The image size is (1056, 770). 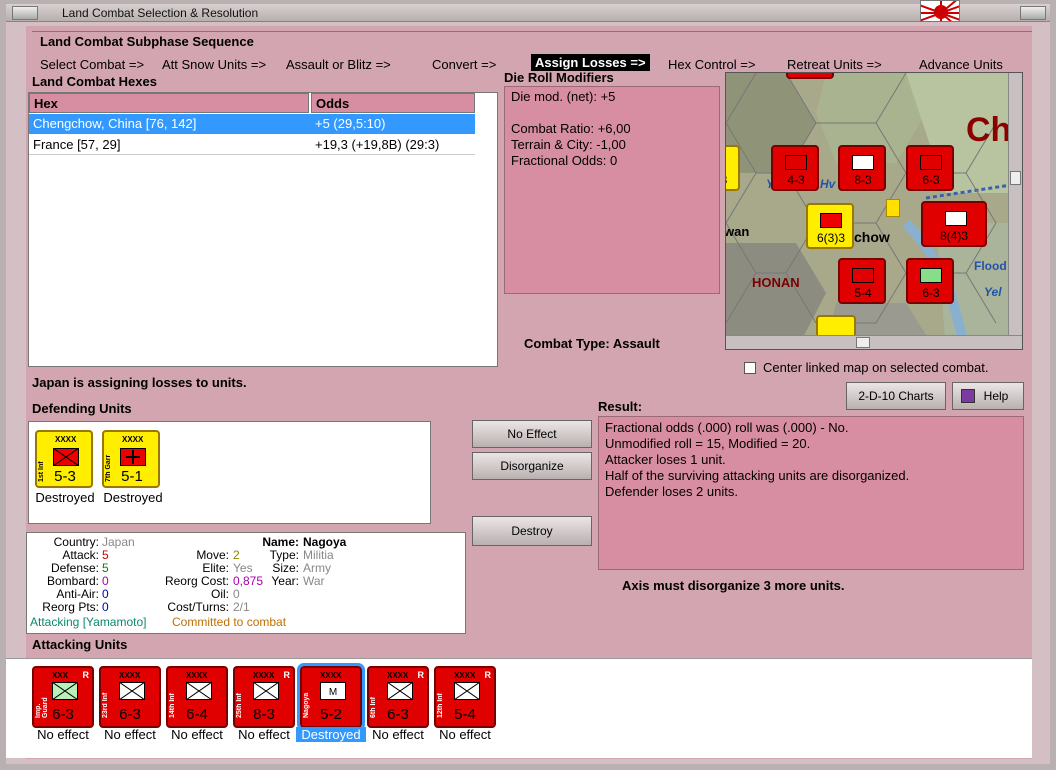 I want to click on attacking-unit: XXXX 23rd Inf 6-3, so click(x=130, y=697).